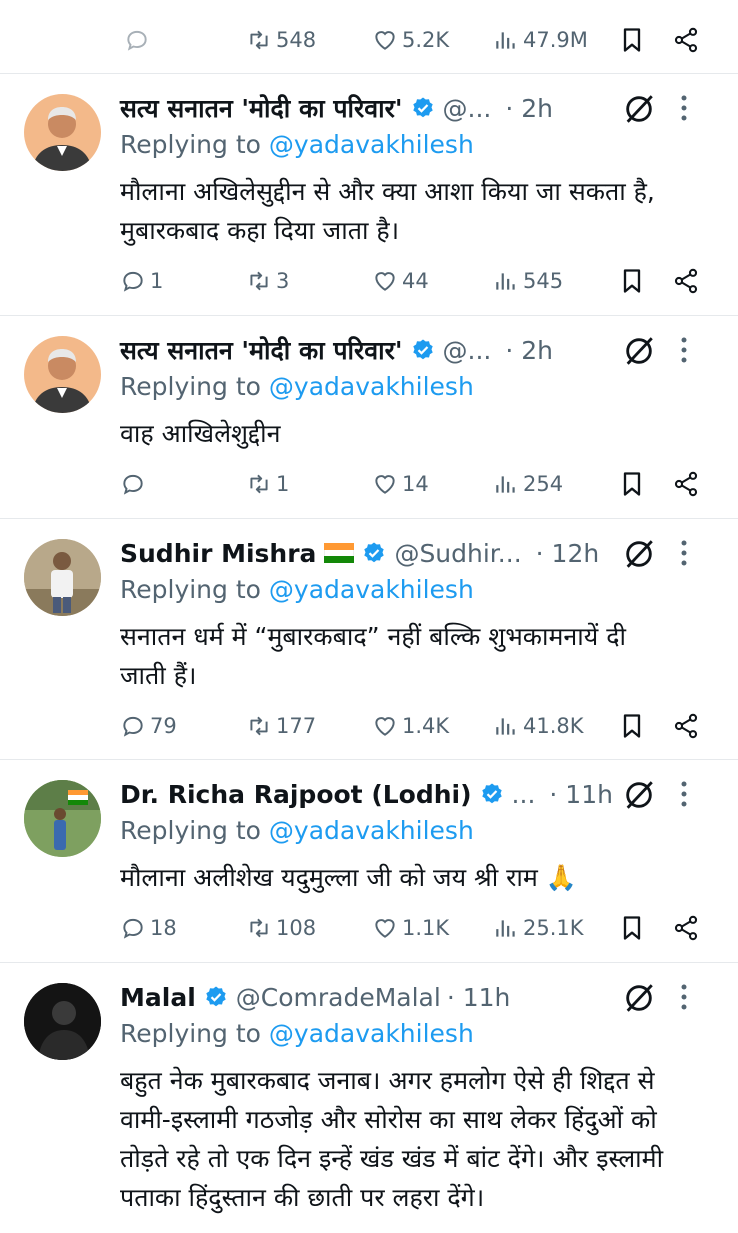 Image resolution: width=738 pixels, height=1233 pixels. I want to click on like-button: 5.2K, so click(410, 40).